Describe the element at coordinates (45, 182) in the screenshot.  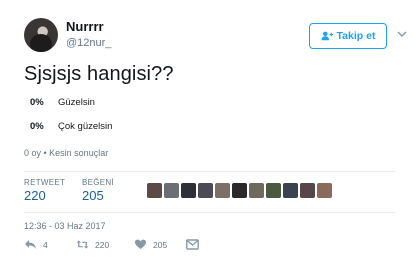
I see `retweet-stat-label: RETWEET` at that location.